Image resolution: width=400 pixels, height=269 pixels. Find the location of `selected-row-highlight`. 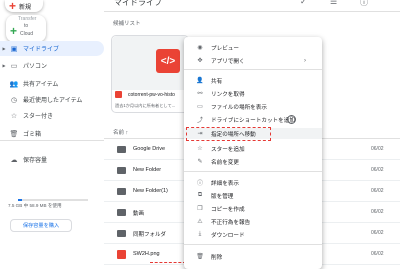

selected-row-highlight is located at coordinates (168, 264).